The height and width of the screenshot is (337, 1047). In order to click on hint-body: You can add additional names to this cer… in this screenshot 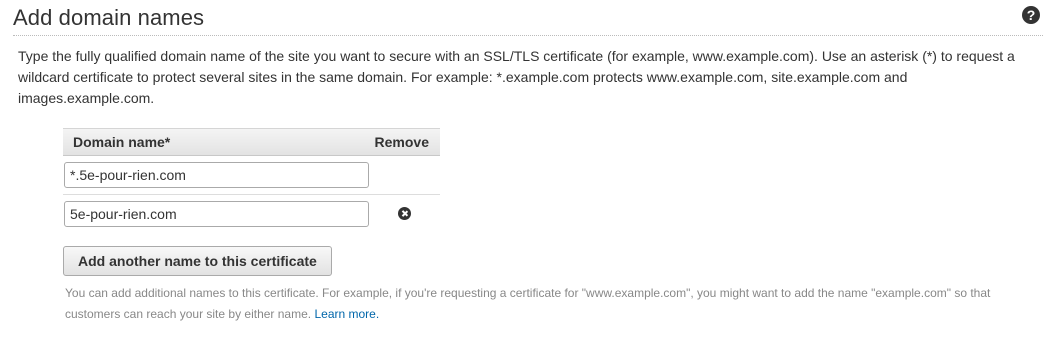, I will do `click(528, 303)`.